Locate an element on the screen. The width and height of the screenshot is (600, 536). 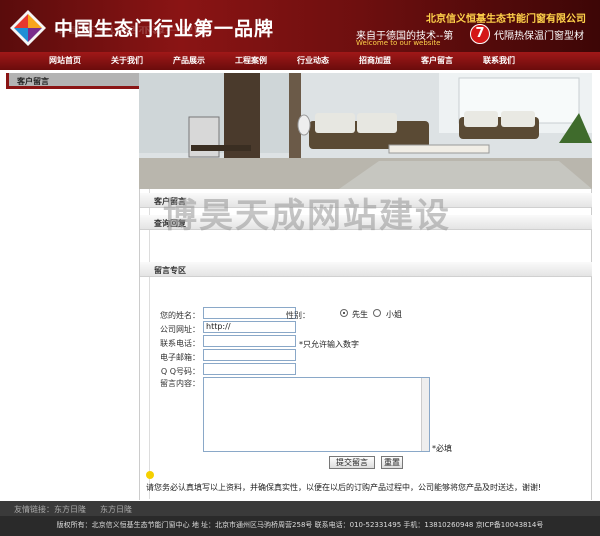
phone-field is located at coordinates (249, 341).